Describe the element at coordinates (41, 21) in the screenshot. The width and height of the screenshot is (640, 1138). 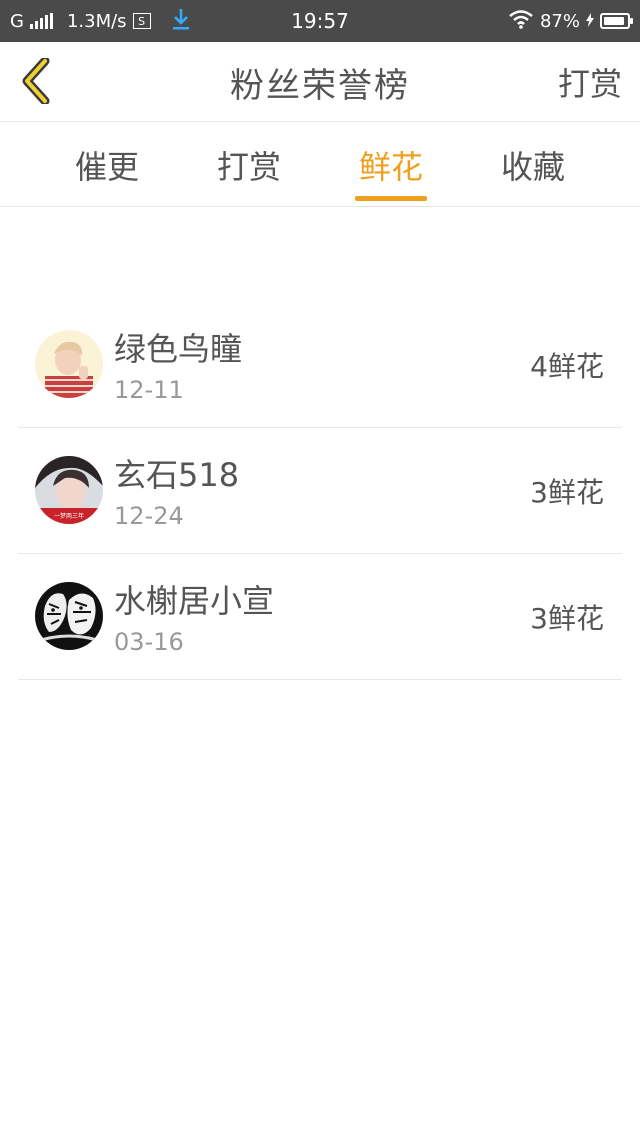
I see `signal-icon` at that location.